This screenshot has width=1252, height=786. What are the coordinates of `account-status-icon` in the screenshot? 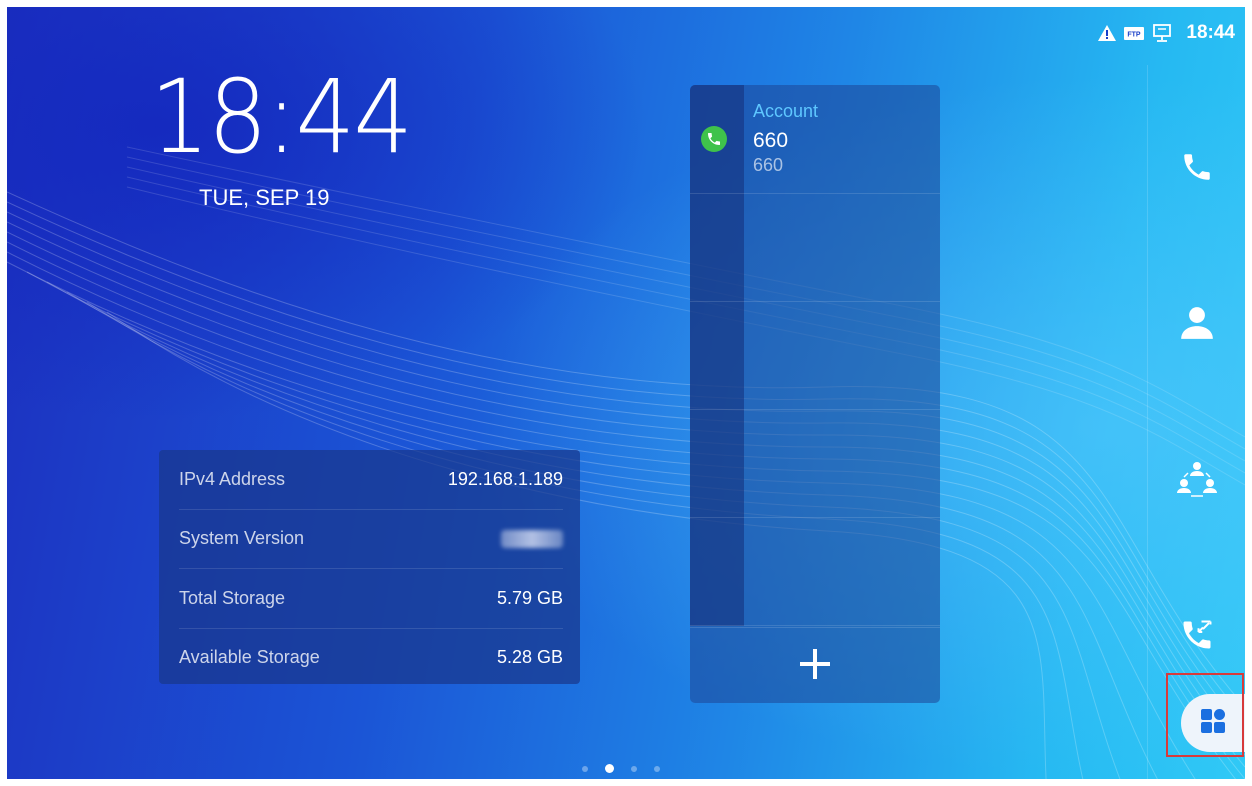 It's located at (714, 139).